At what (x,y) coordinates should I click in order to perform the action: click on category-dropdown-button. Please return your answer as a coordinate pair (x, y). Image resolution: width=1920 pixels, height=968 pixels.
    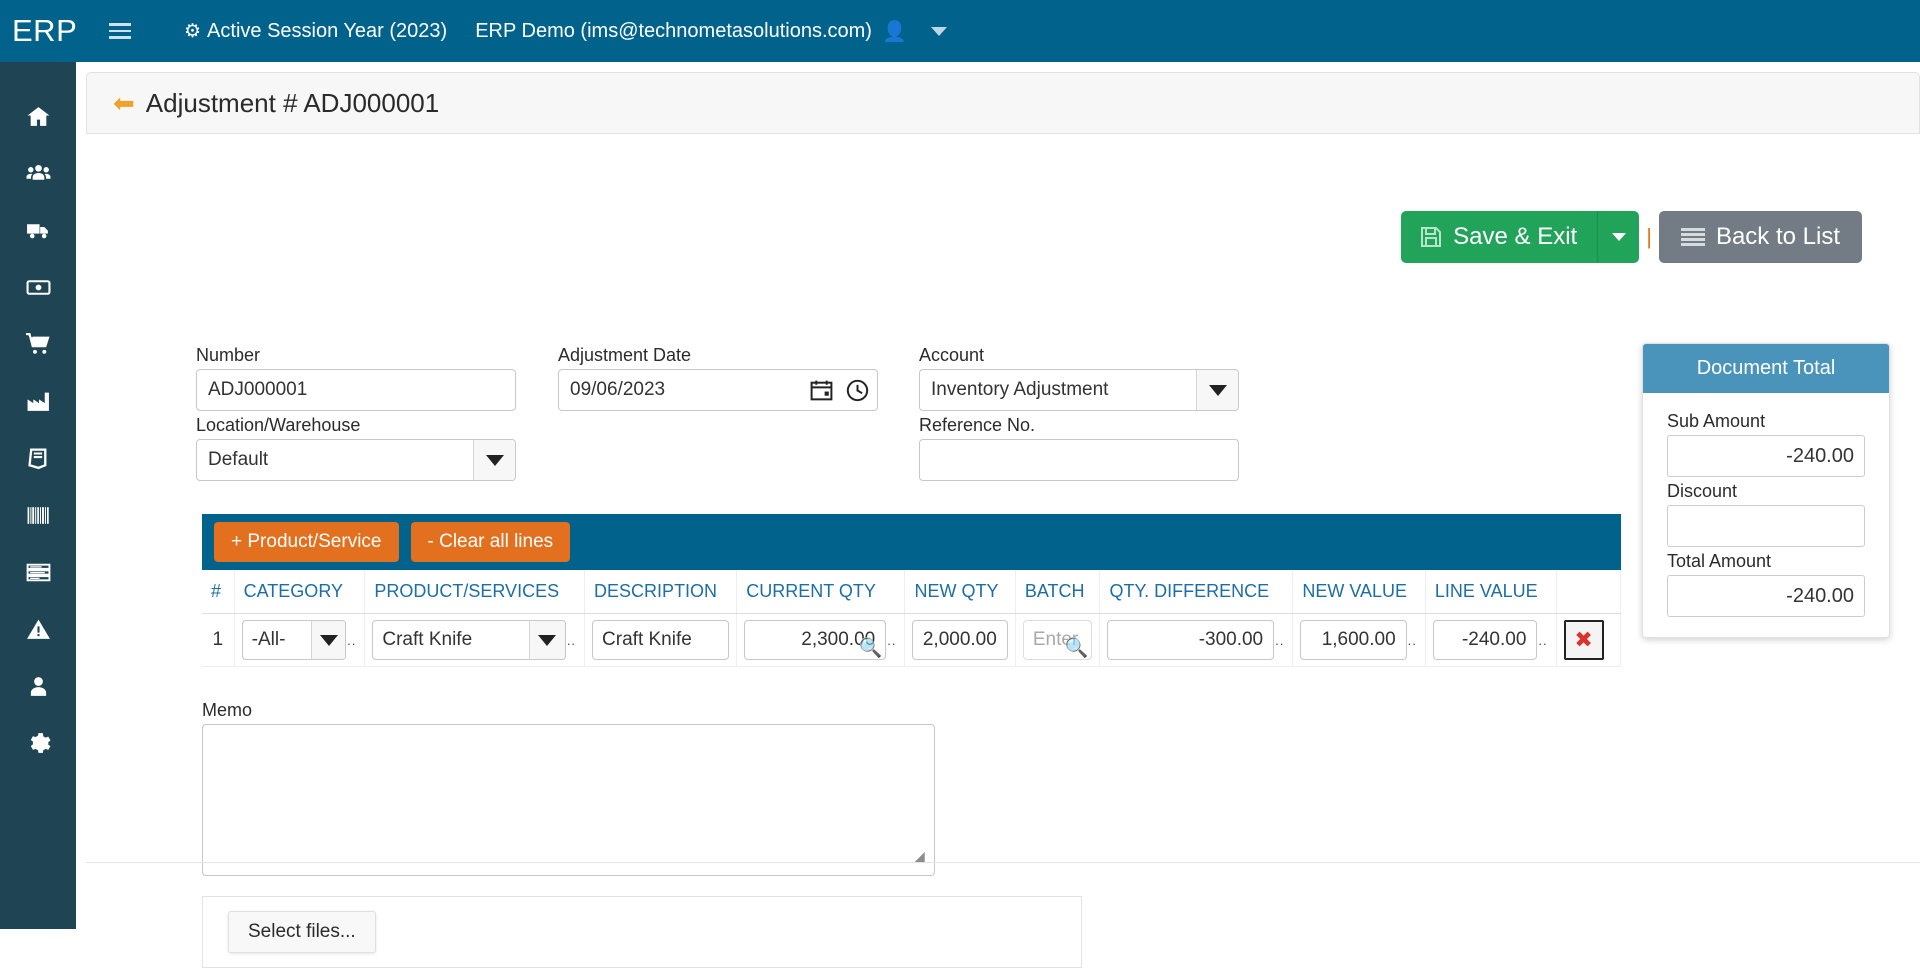
    Looking at the image, I should click on (328, 640).